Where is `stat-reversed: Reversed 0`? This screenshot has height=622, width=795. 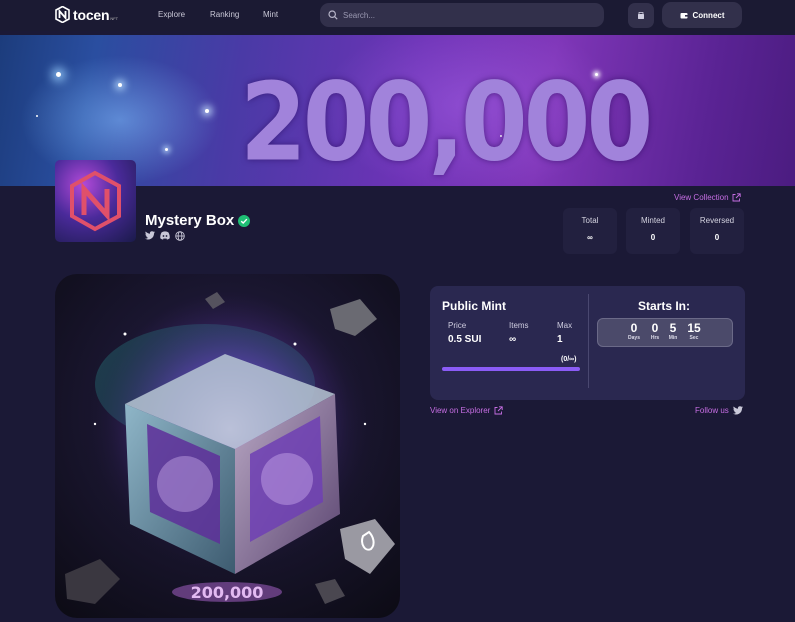
stat-reversed: Reversed 0 is located at coordinates (717, 231).